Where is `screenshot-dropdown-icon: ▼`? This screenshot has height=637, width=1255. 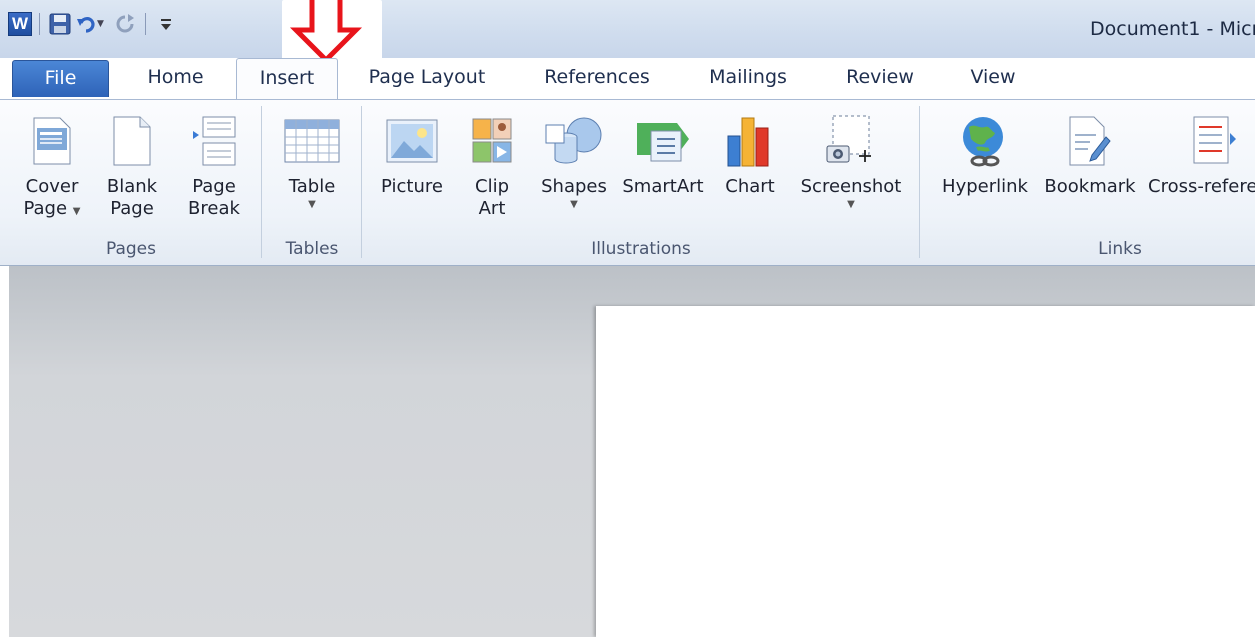
screenshot-dropdown-icon: ▼ is located at coordinates (851, 204).